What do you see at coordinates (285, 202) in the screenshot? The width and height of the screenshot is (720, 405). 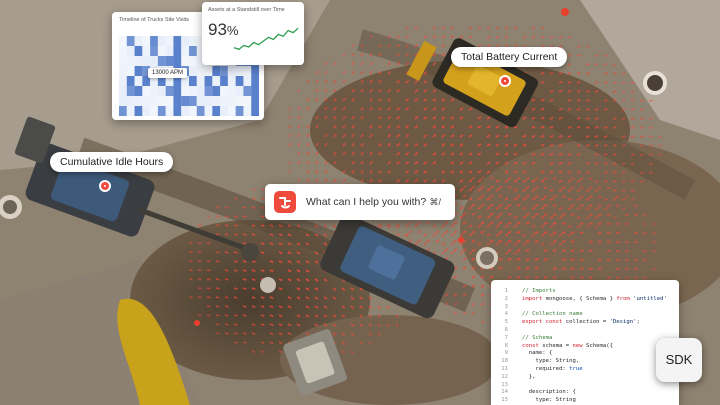 I see `assistant-logo-icon` at bounding box center [285, 202].